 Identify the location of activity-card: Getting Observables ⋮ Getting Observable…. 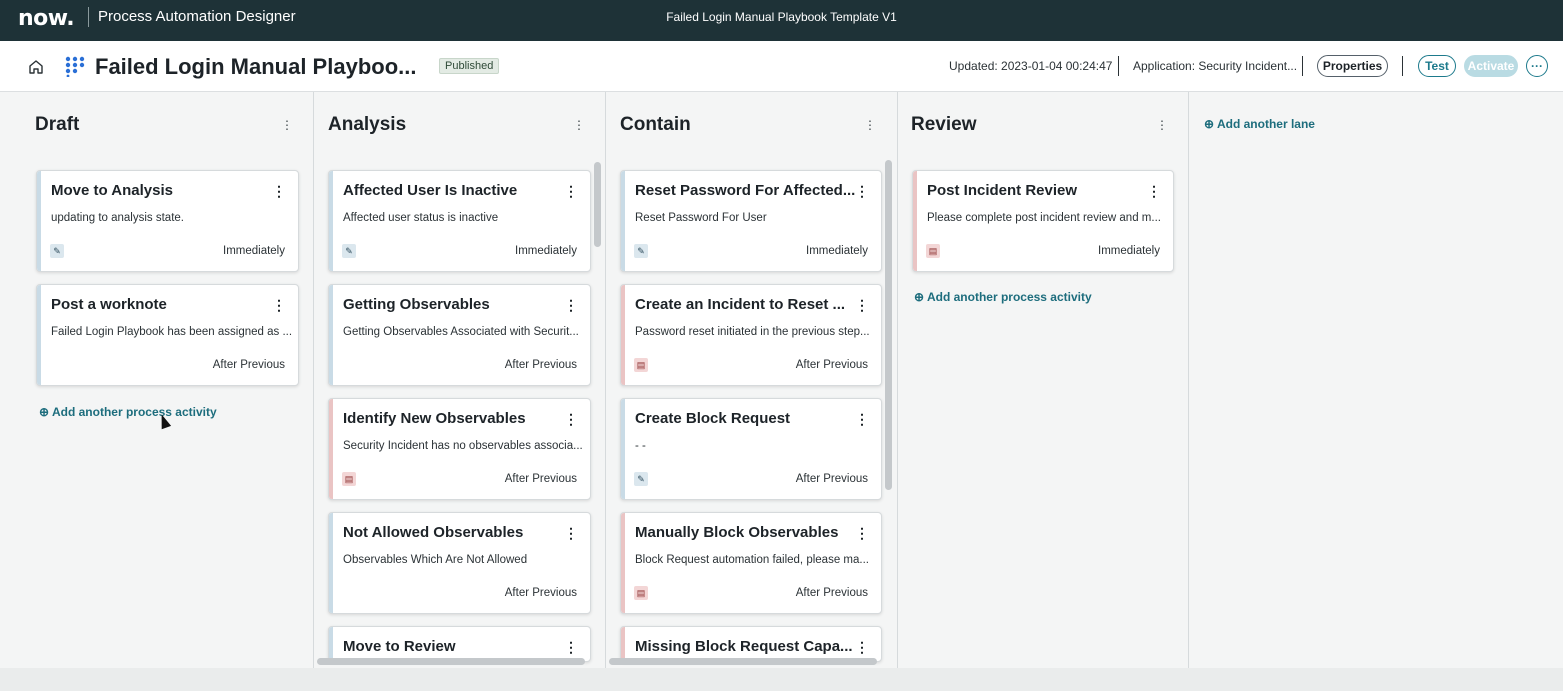
(459, 335).